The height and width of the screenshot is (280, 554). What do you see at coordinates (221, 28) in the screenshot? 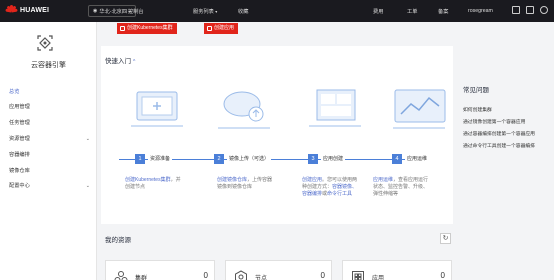
I see `create-app-button: 创建应用` at bounding box center [221, 28].